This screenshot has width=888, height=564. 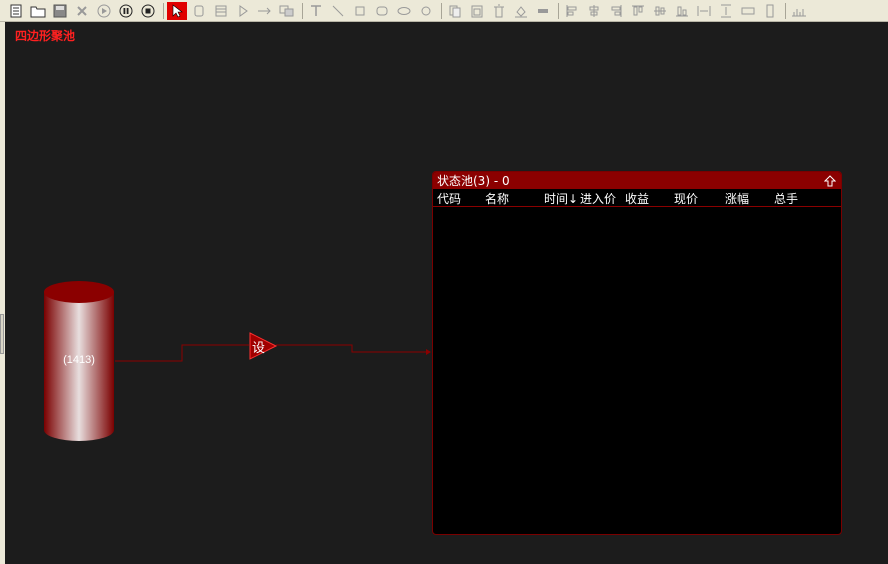 What do you see at coordinates (259, 348) in the screenshot?
I see `trigger-label: 设` at bounding box center [259, 348].